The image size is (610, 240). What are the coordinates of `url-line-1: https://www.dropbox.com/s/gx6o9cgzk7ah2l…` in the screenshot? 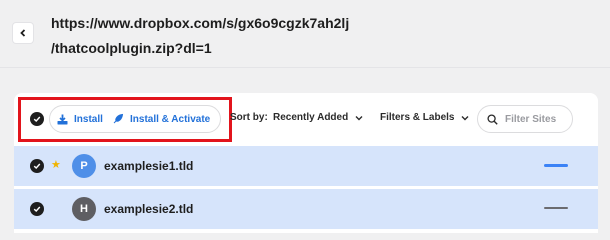 It's located at (200, 23).